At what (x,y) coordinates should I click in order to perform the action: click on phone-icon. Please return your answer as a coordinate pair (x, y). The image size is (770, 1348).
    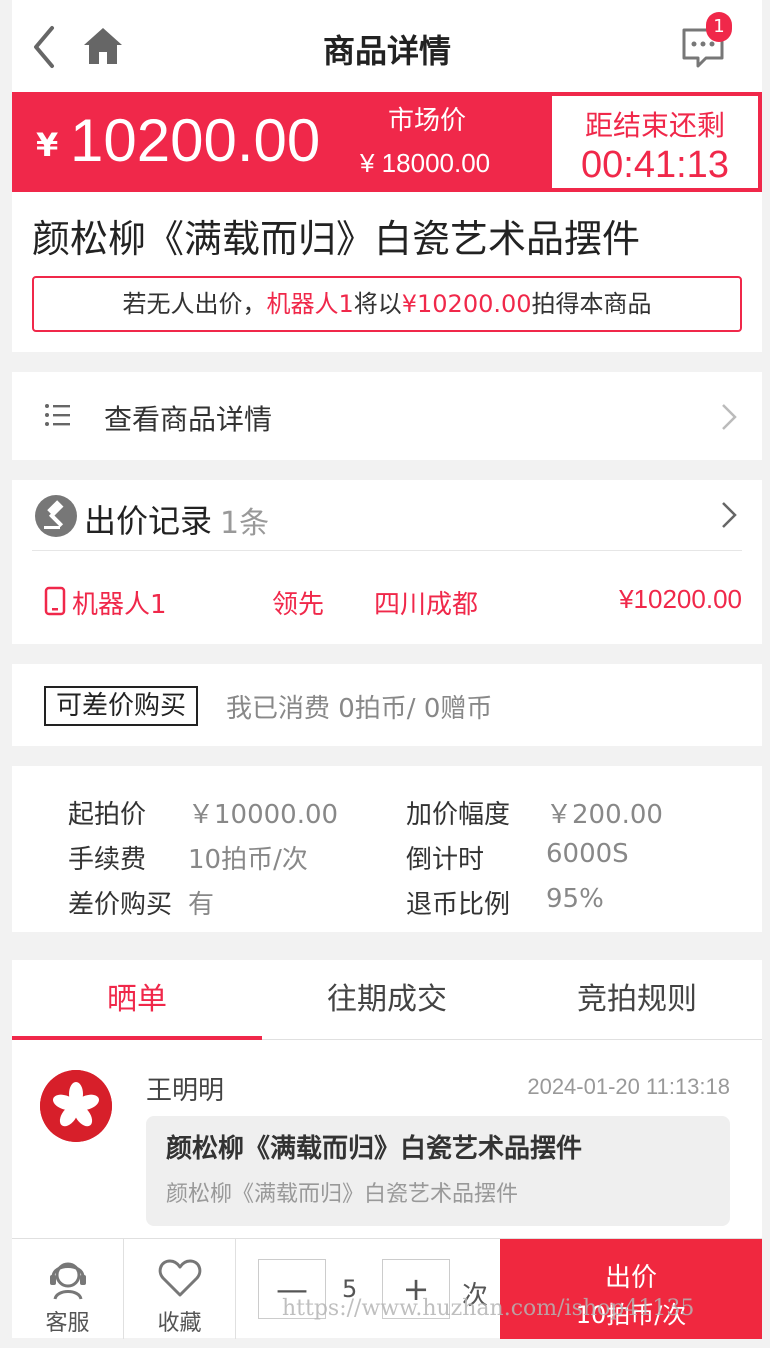
    Looking at the image, I should click on (55, 601).